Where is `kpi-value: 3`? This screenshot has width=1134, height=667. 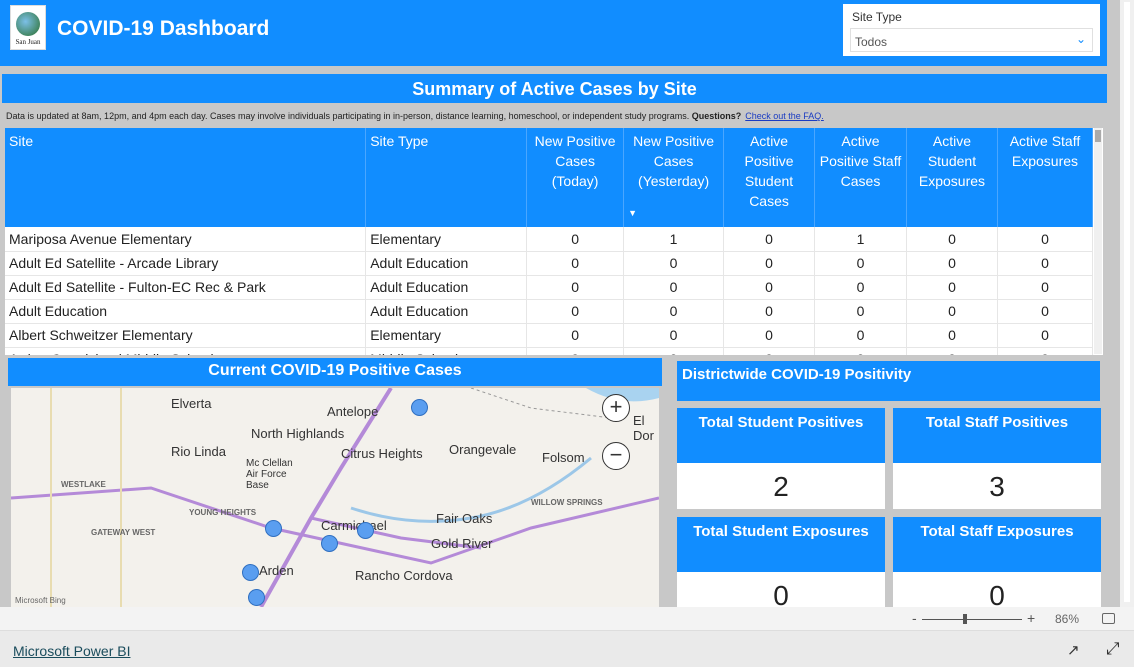
kpi-value: 3 is located at coordinates (997, 486).